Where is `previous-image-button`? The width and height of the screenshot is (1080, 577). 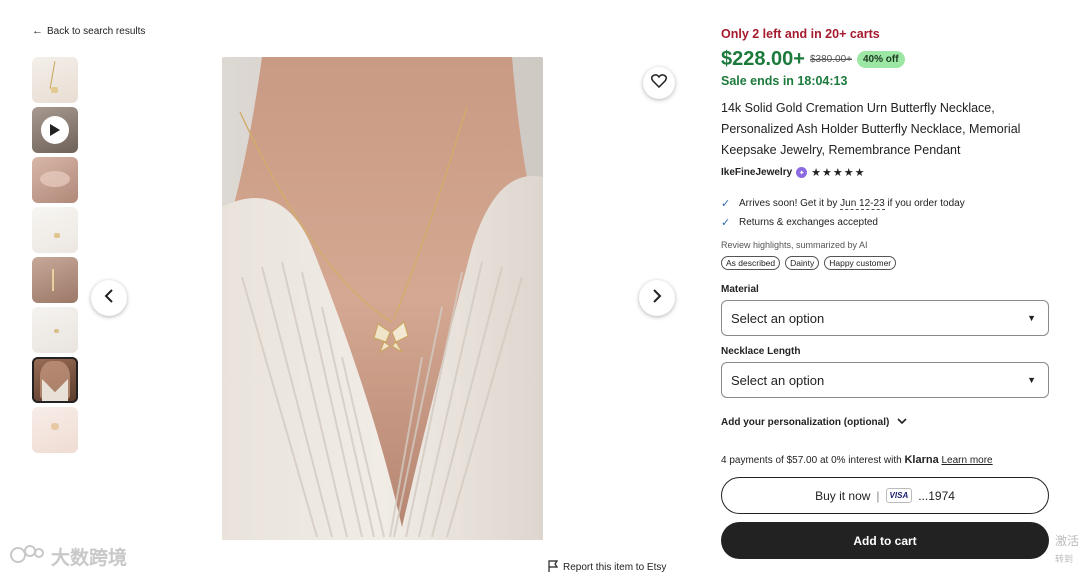
previous-image-button is located at coordinates (109, 298).